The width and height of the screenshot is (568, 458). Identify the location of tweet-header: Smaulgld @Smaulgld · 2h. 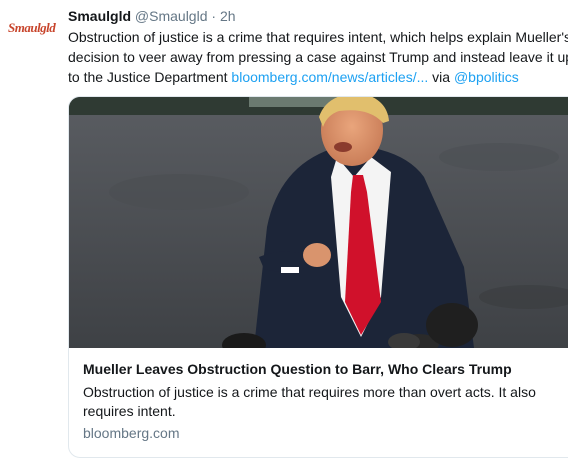
(152, 16).